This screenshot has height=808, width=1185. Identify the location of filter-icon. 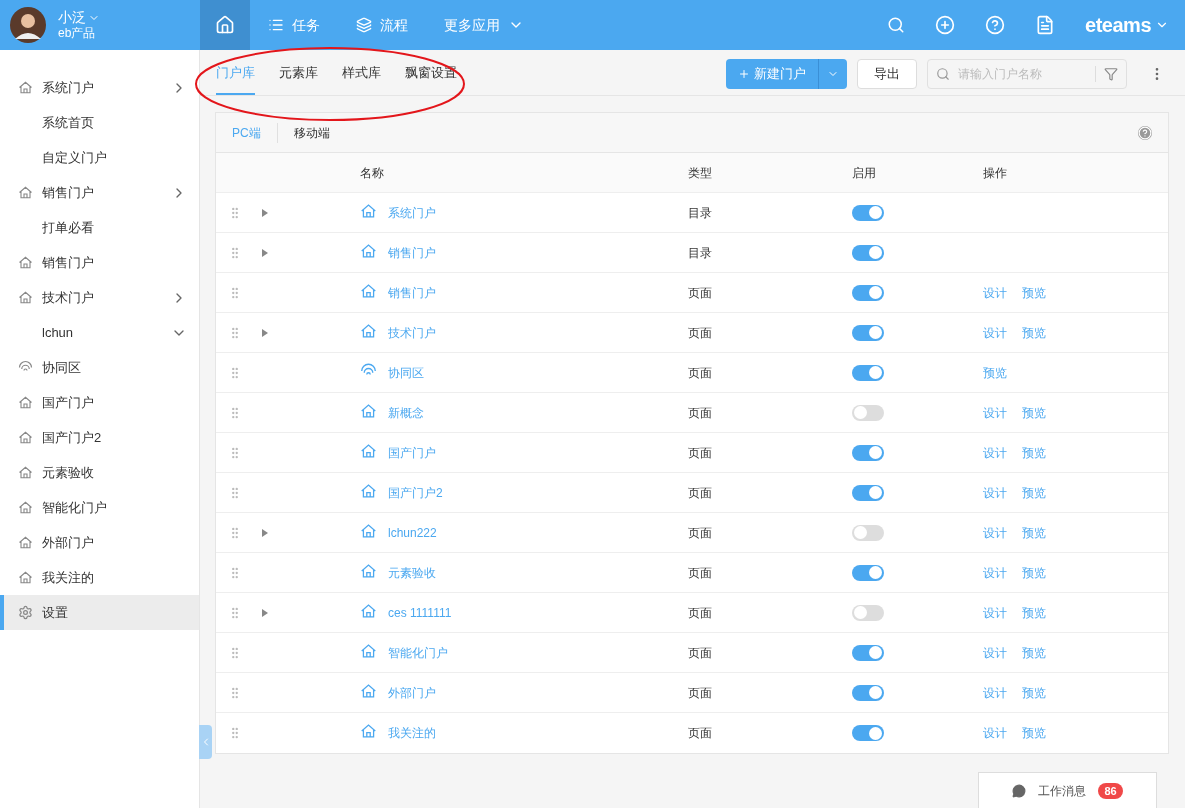
(1111, 73).